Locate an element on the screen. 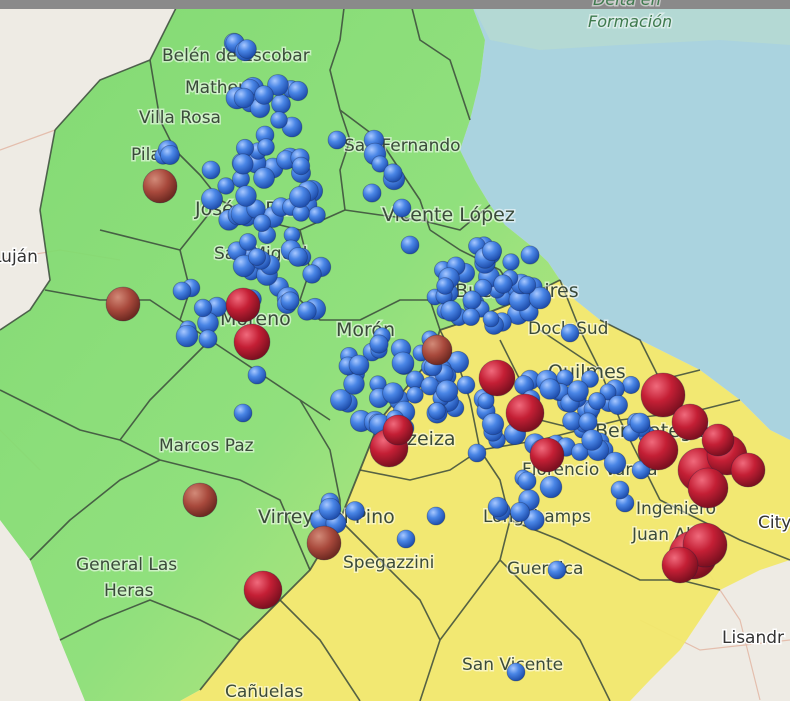 Image resolution: width=790 pixels, height=701 pixels. label-general-las-1: General Las is located at coordinates (126, 565).